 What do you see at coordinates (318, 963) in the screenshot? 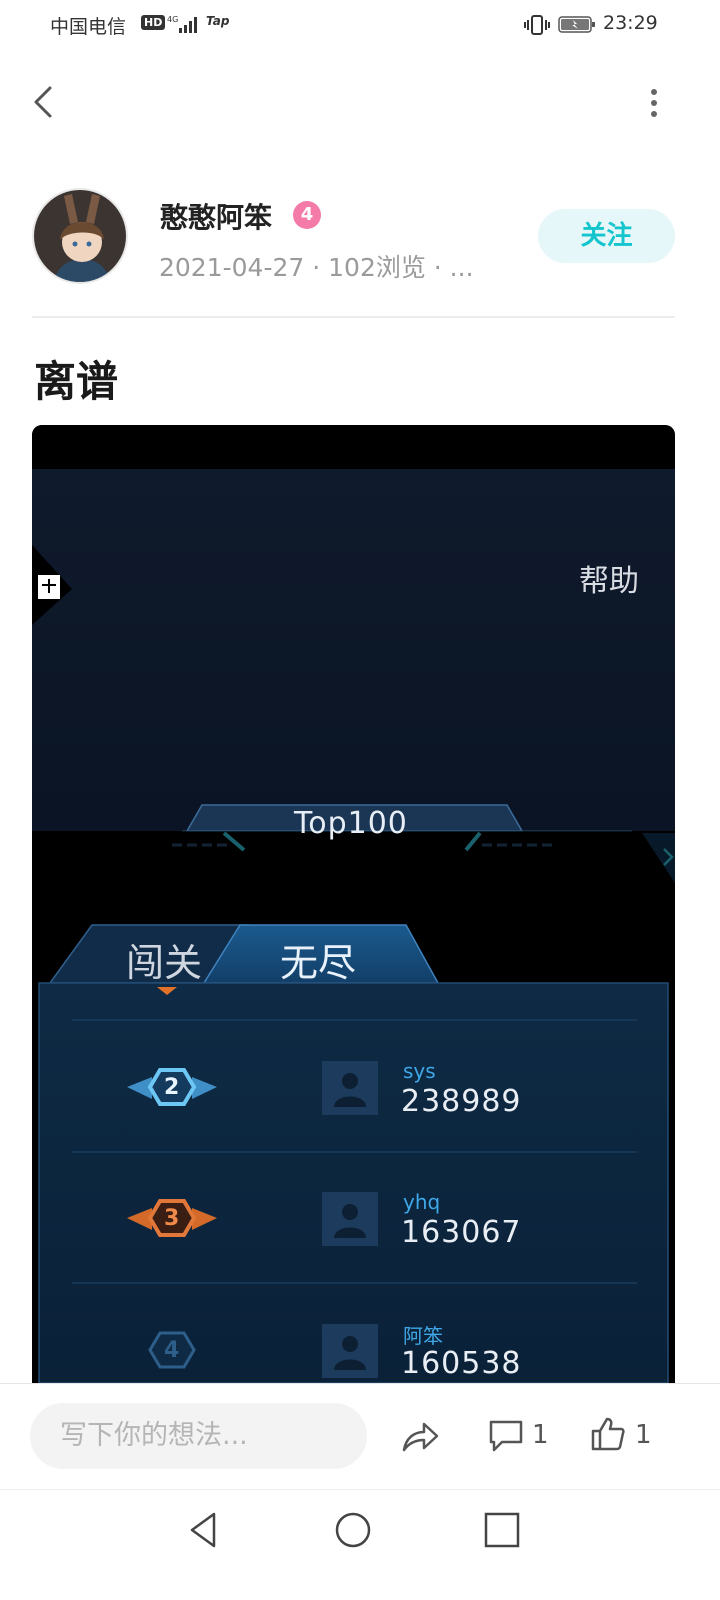
I see `game-tab-endless: 无尽` at bounding box center [318, 963].